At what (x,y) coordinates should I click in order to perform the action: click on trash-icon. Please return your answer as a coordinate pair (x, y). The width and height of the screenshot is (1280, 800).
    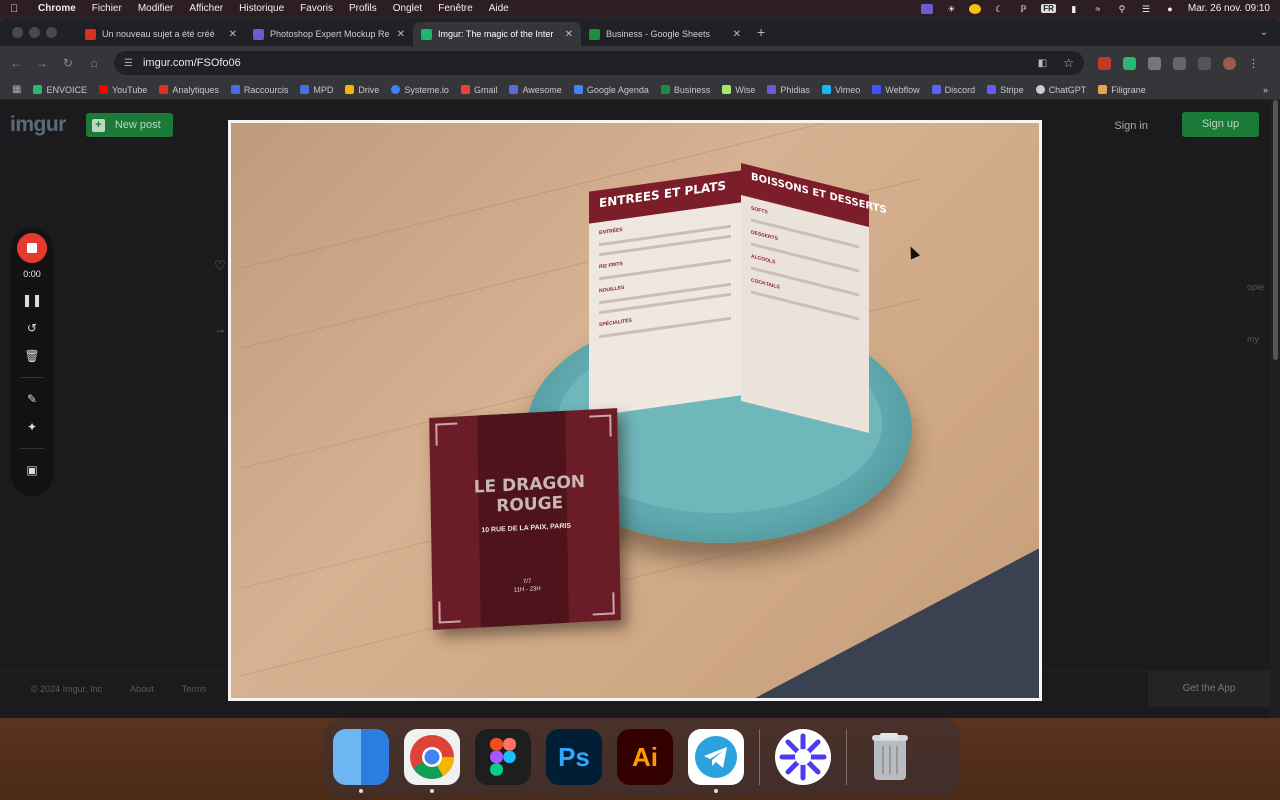
    Looking at the image, I should click on (890, 757).